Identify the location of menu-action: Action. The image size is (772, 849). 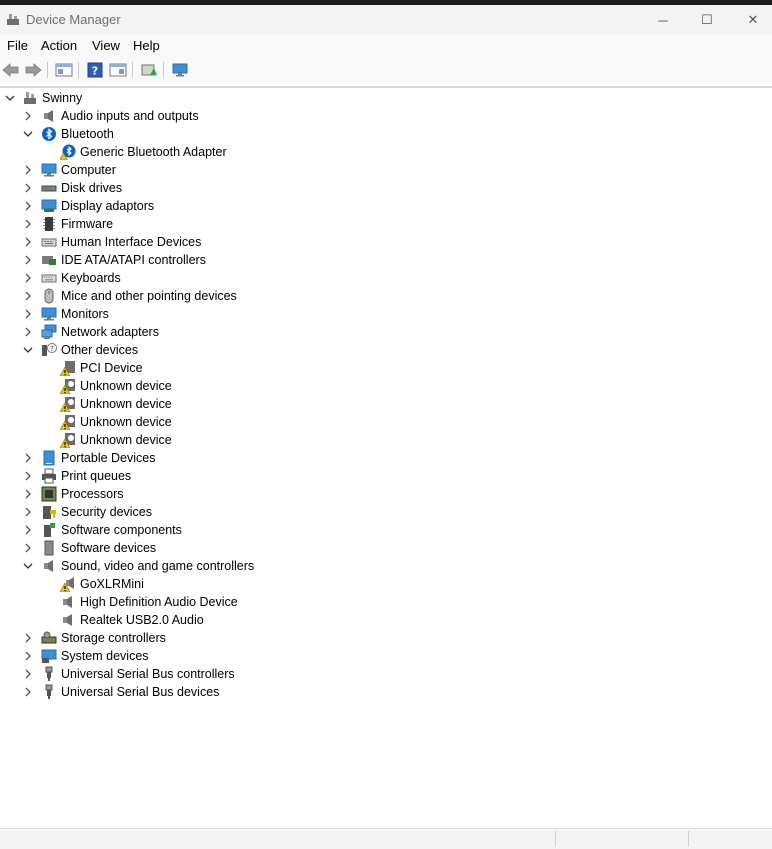
(59, 45).